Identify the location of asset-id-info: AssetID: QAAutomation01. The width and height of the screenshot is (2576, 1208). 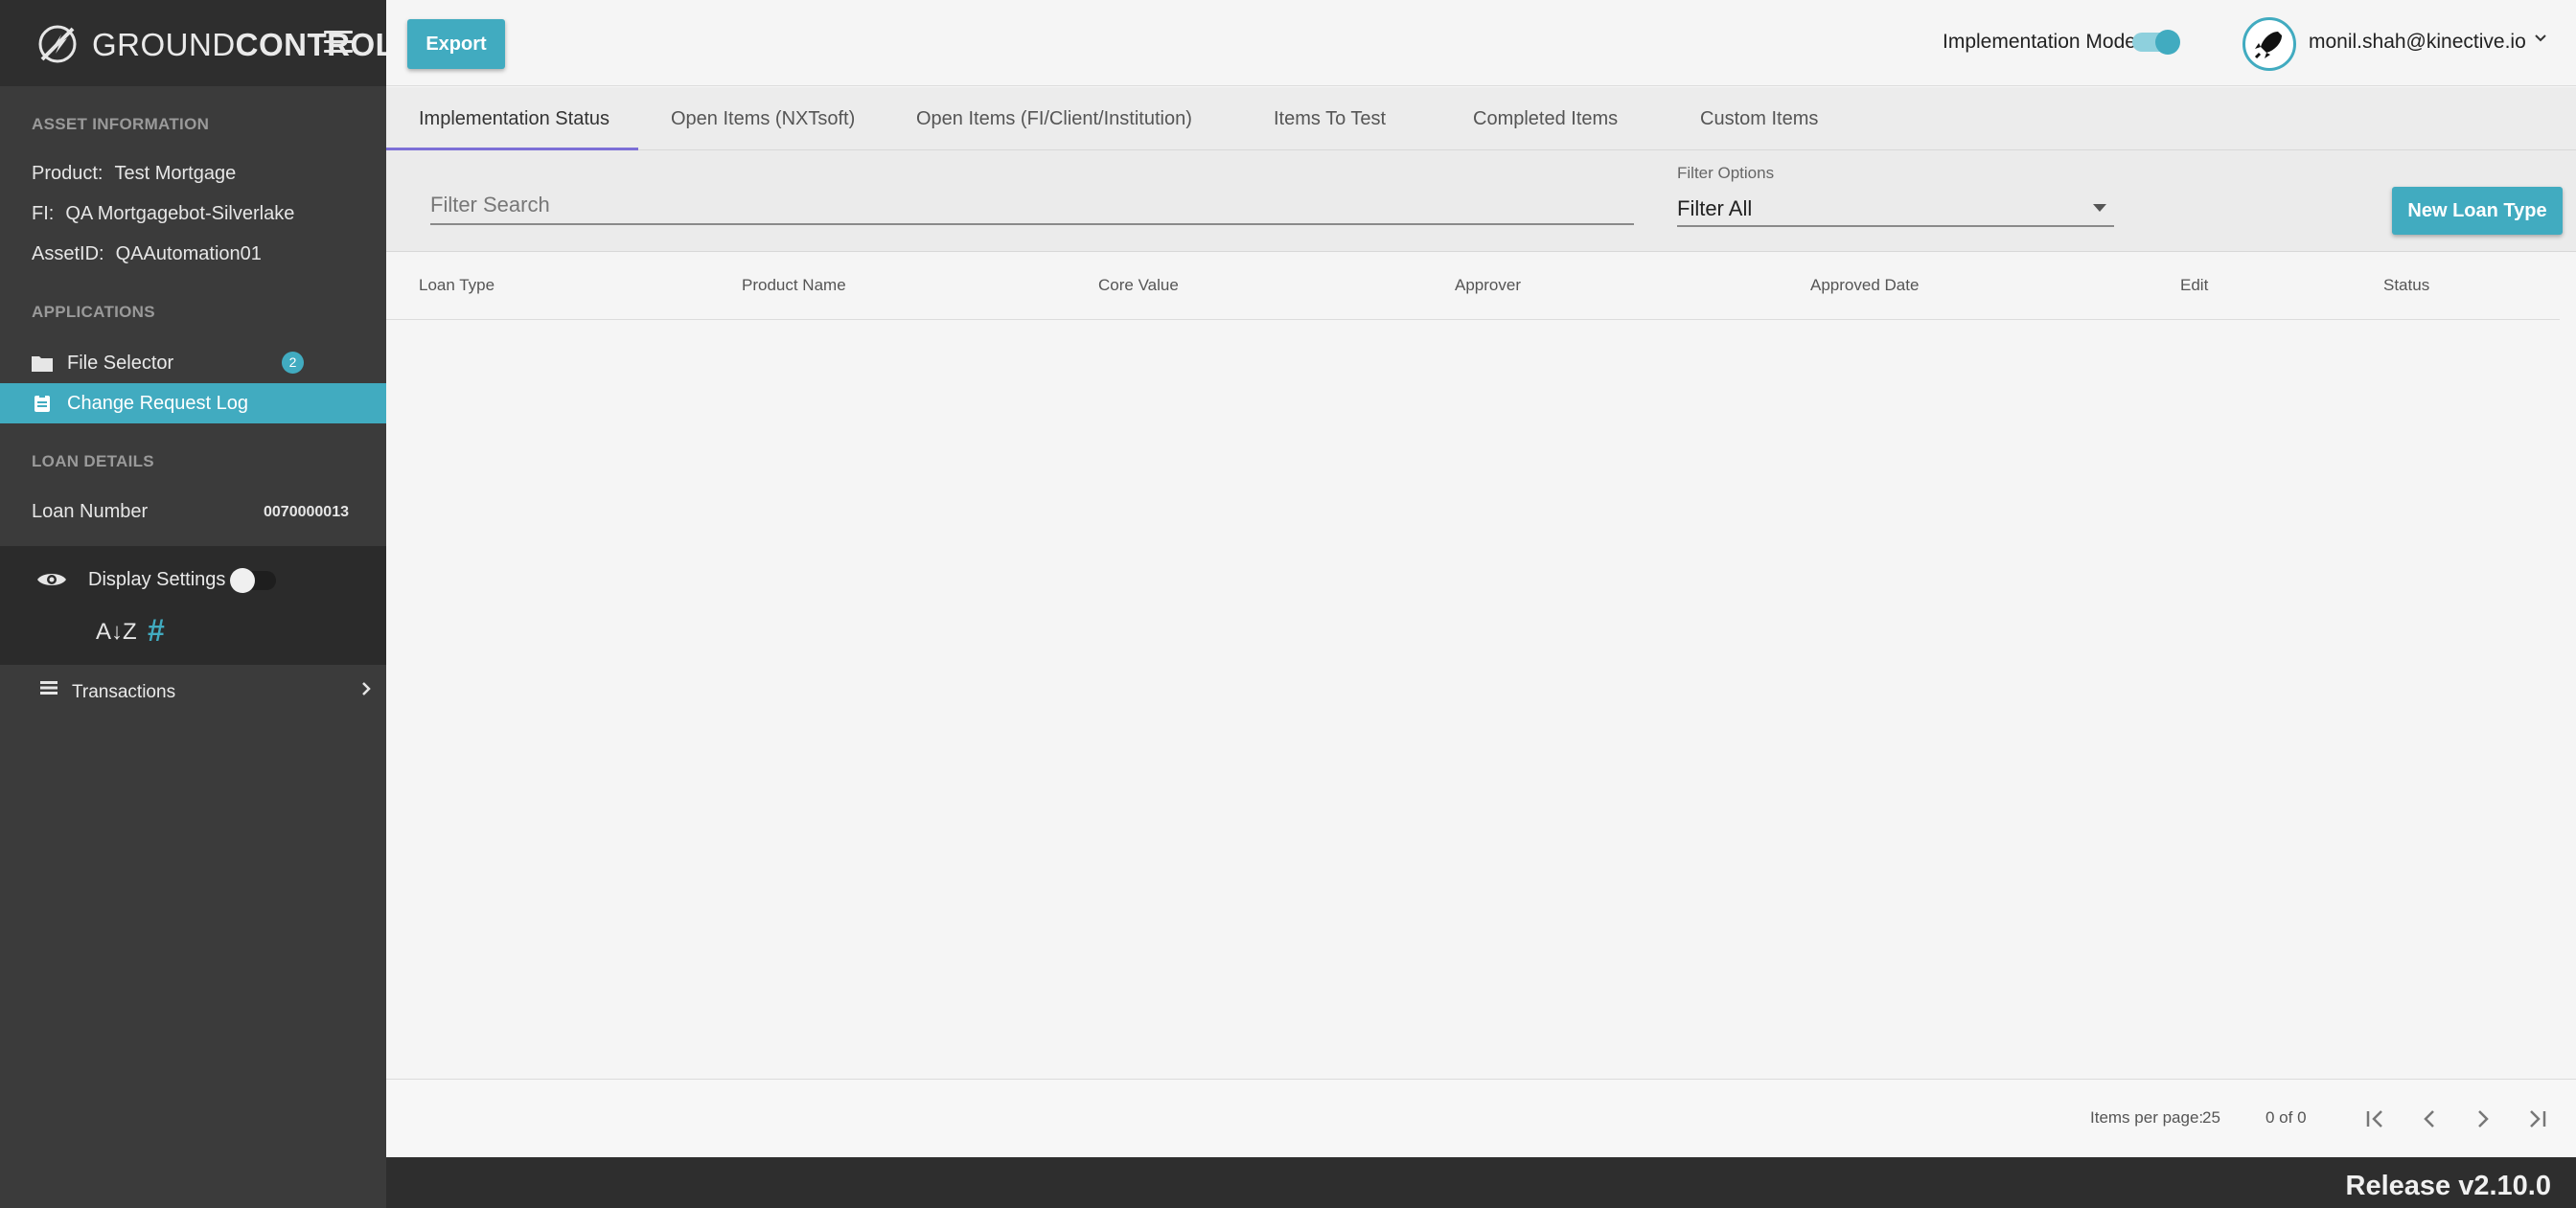
(147, 254).